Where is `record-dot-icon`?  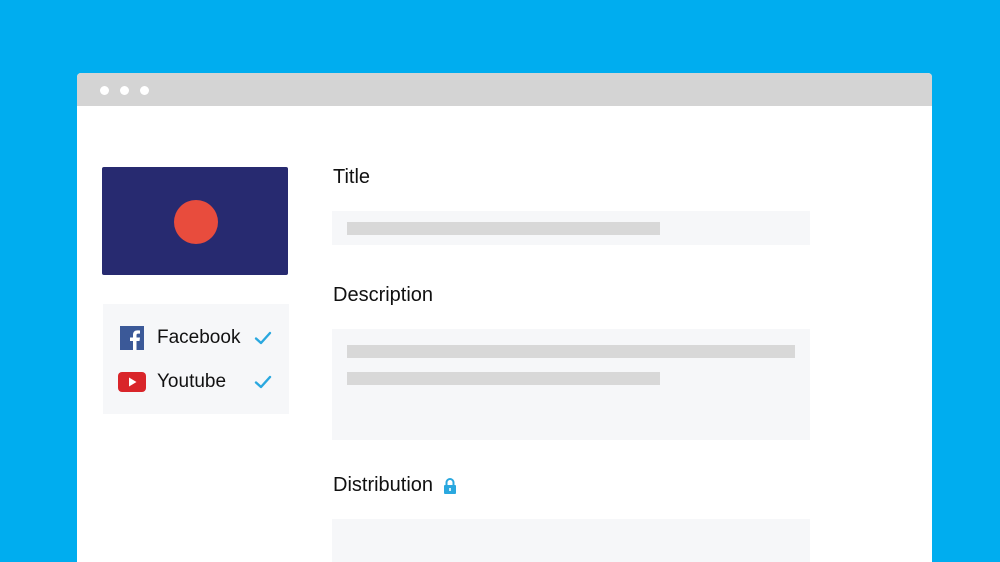
record-dot-icon is located at coordinates (196, 222).